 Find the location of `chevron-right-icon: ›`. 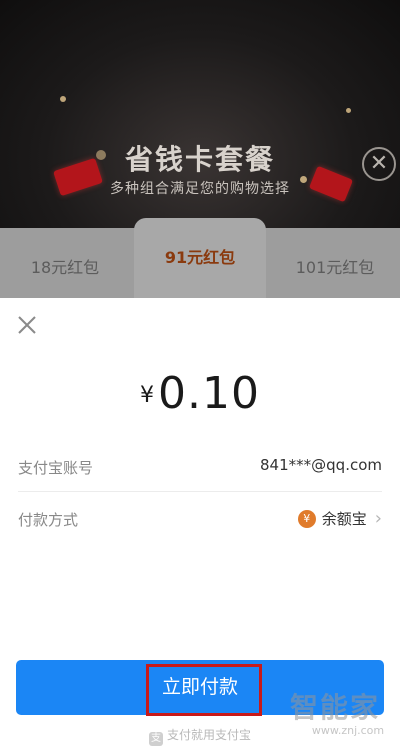

chevron-right-icon: › is located at coordinates (378, 518).